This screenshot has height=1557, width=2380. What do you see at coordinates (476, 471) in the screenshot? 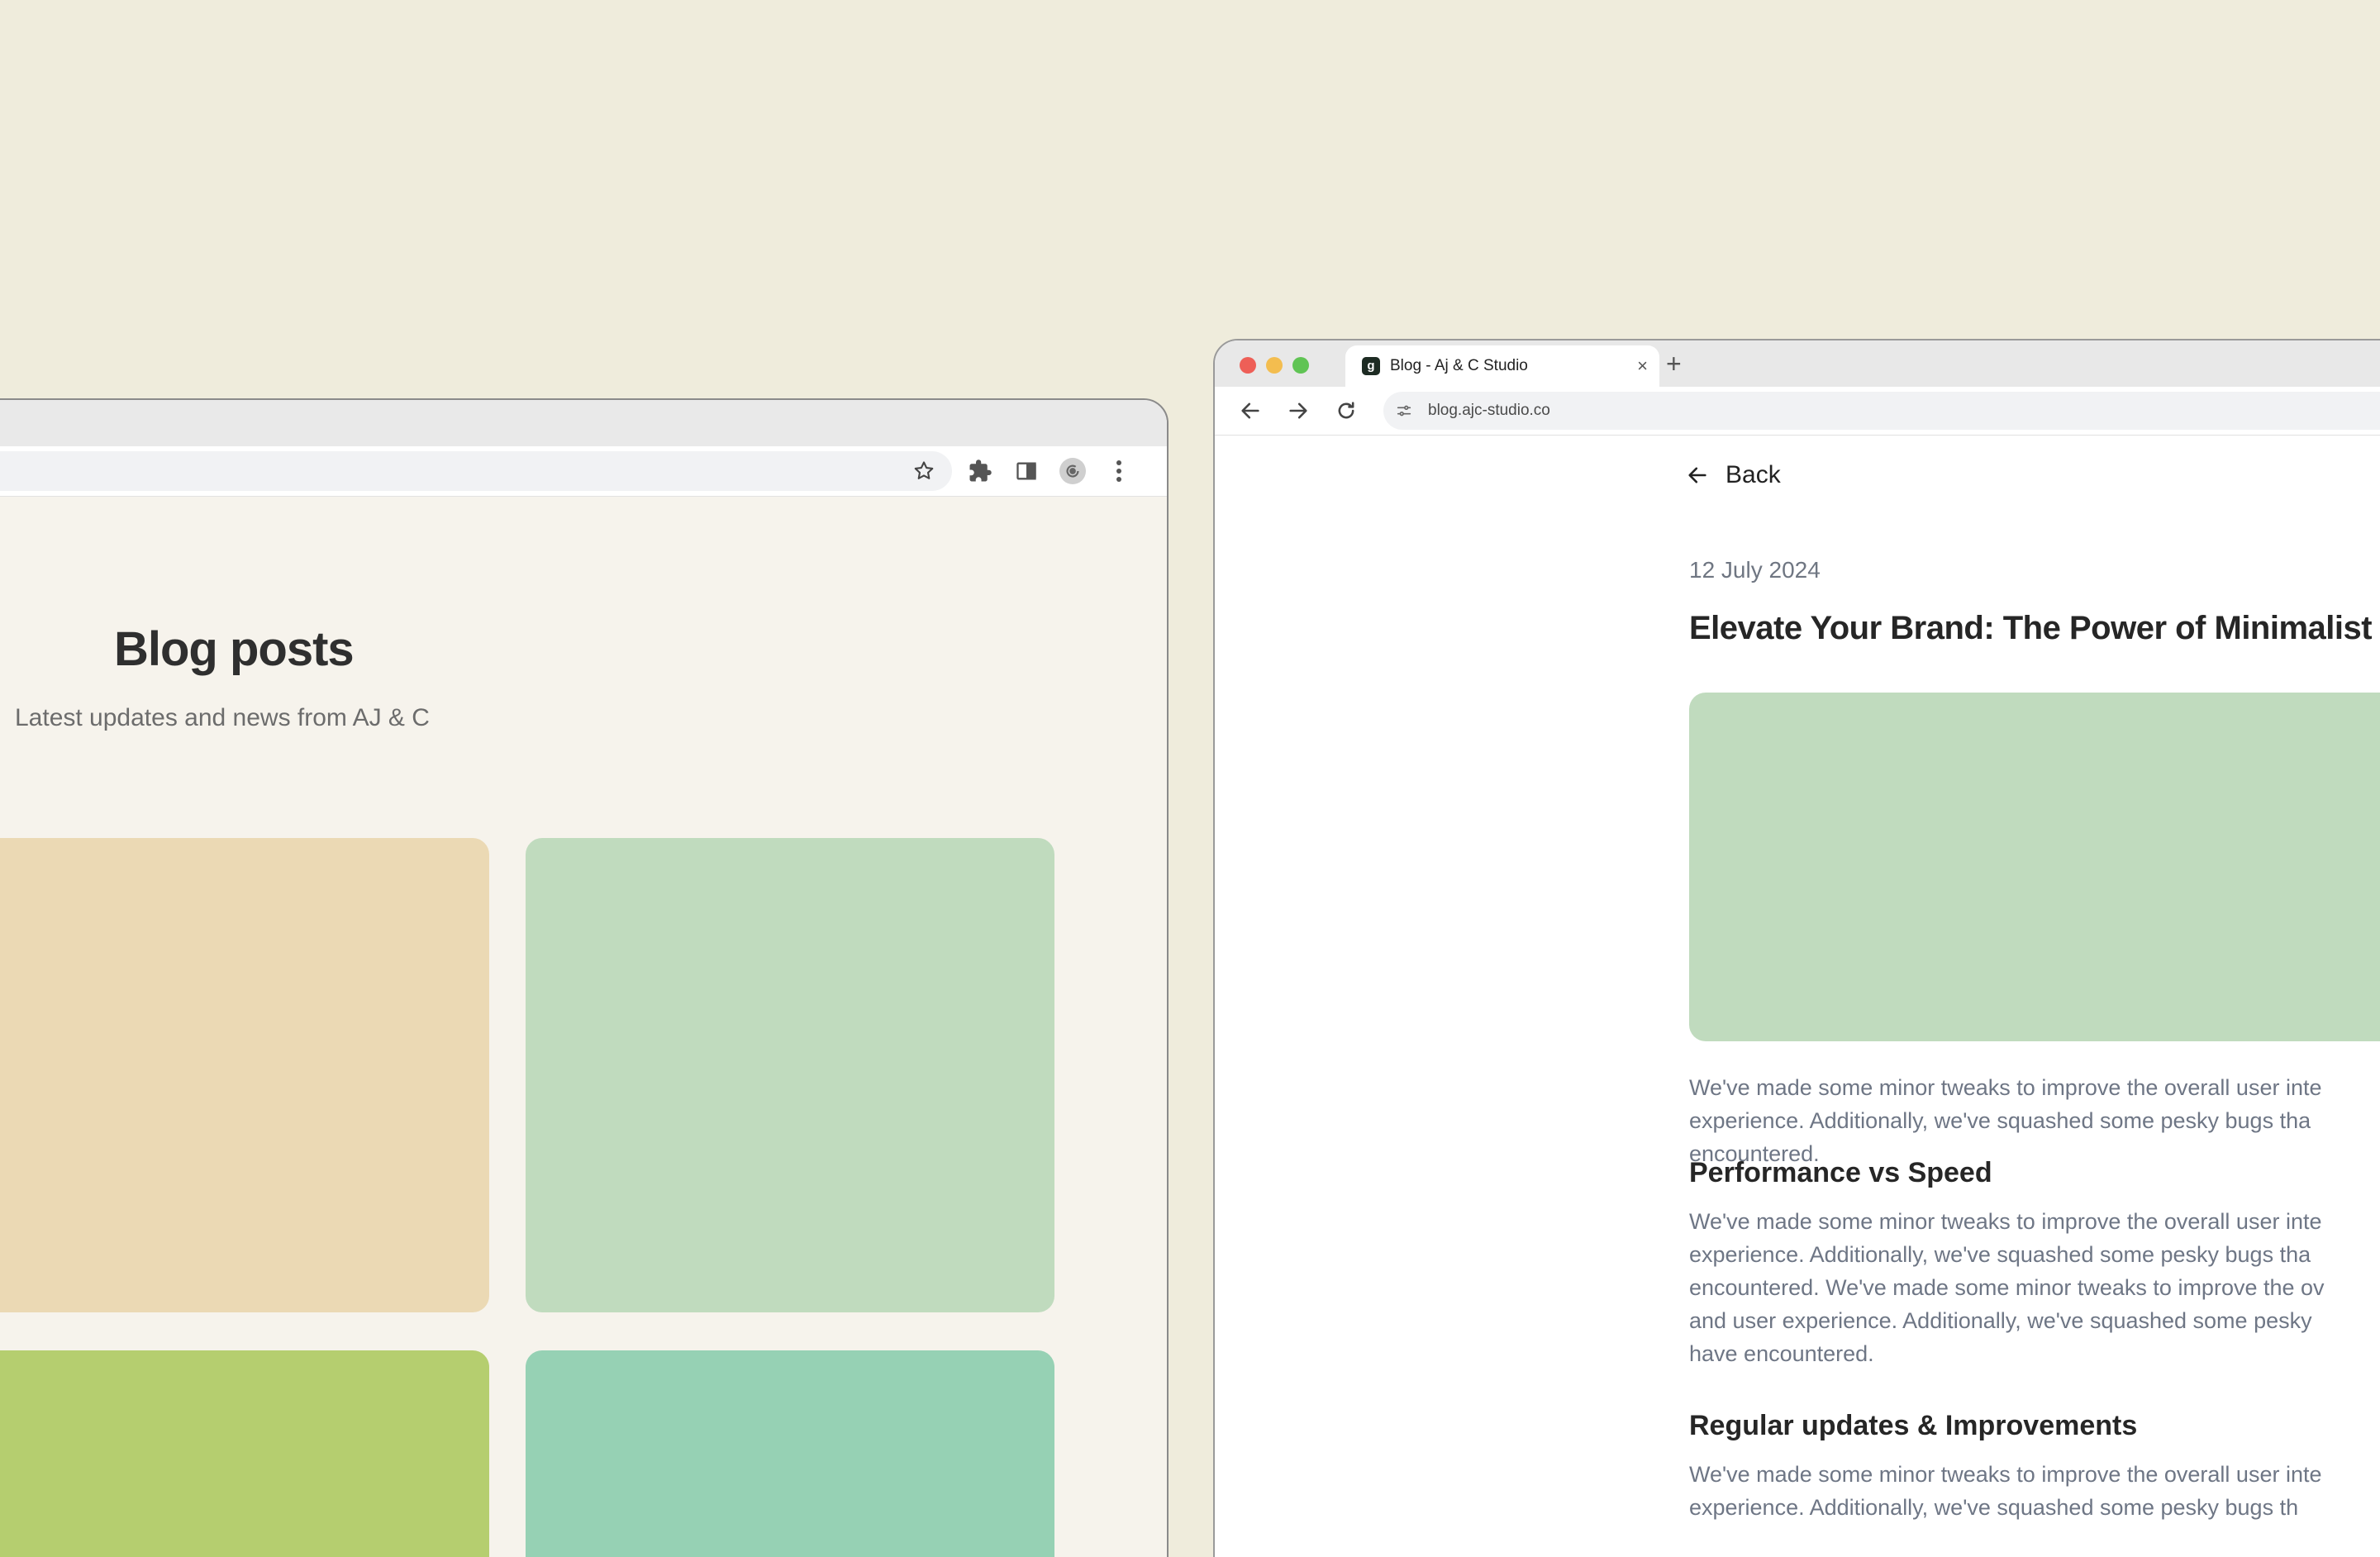
I see `left-omnibox` at bounding box center [476, 471].